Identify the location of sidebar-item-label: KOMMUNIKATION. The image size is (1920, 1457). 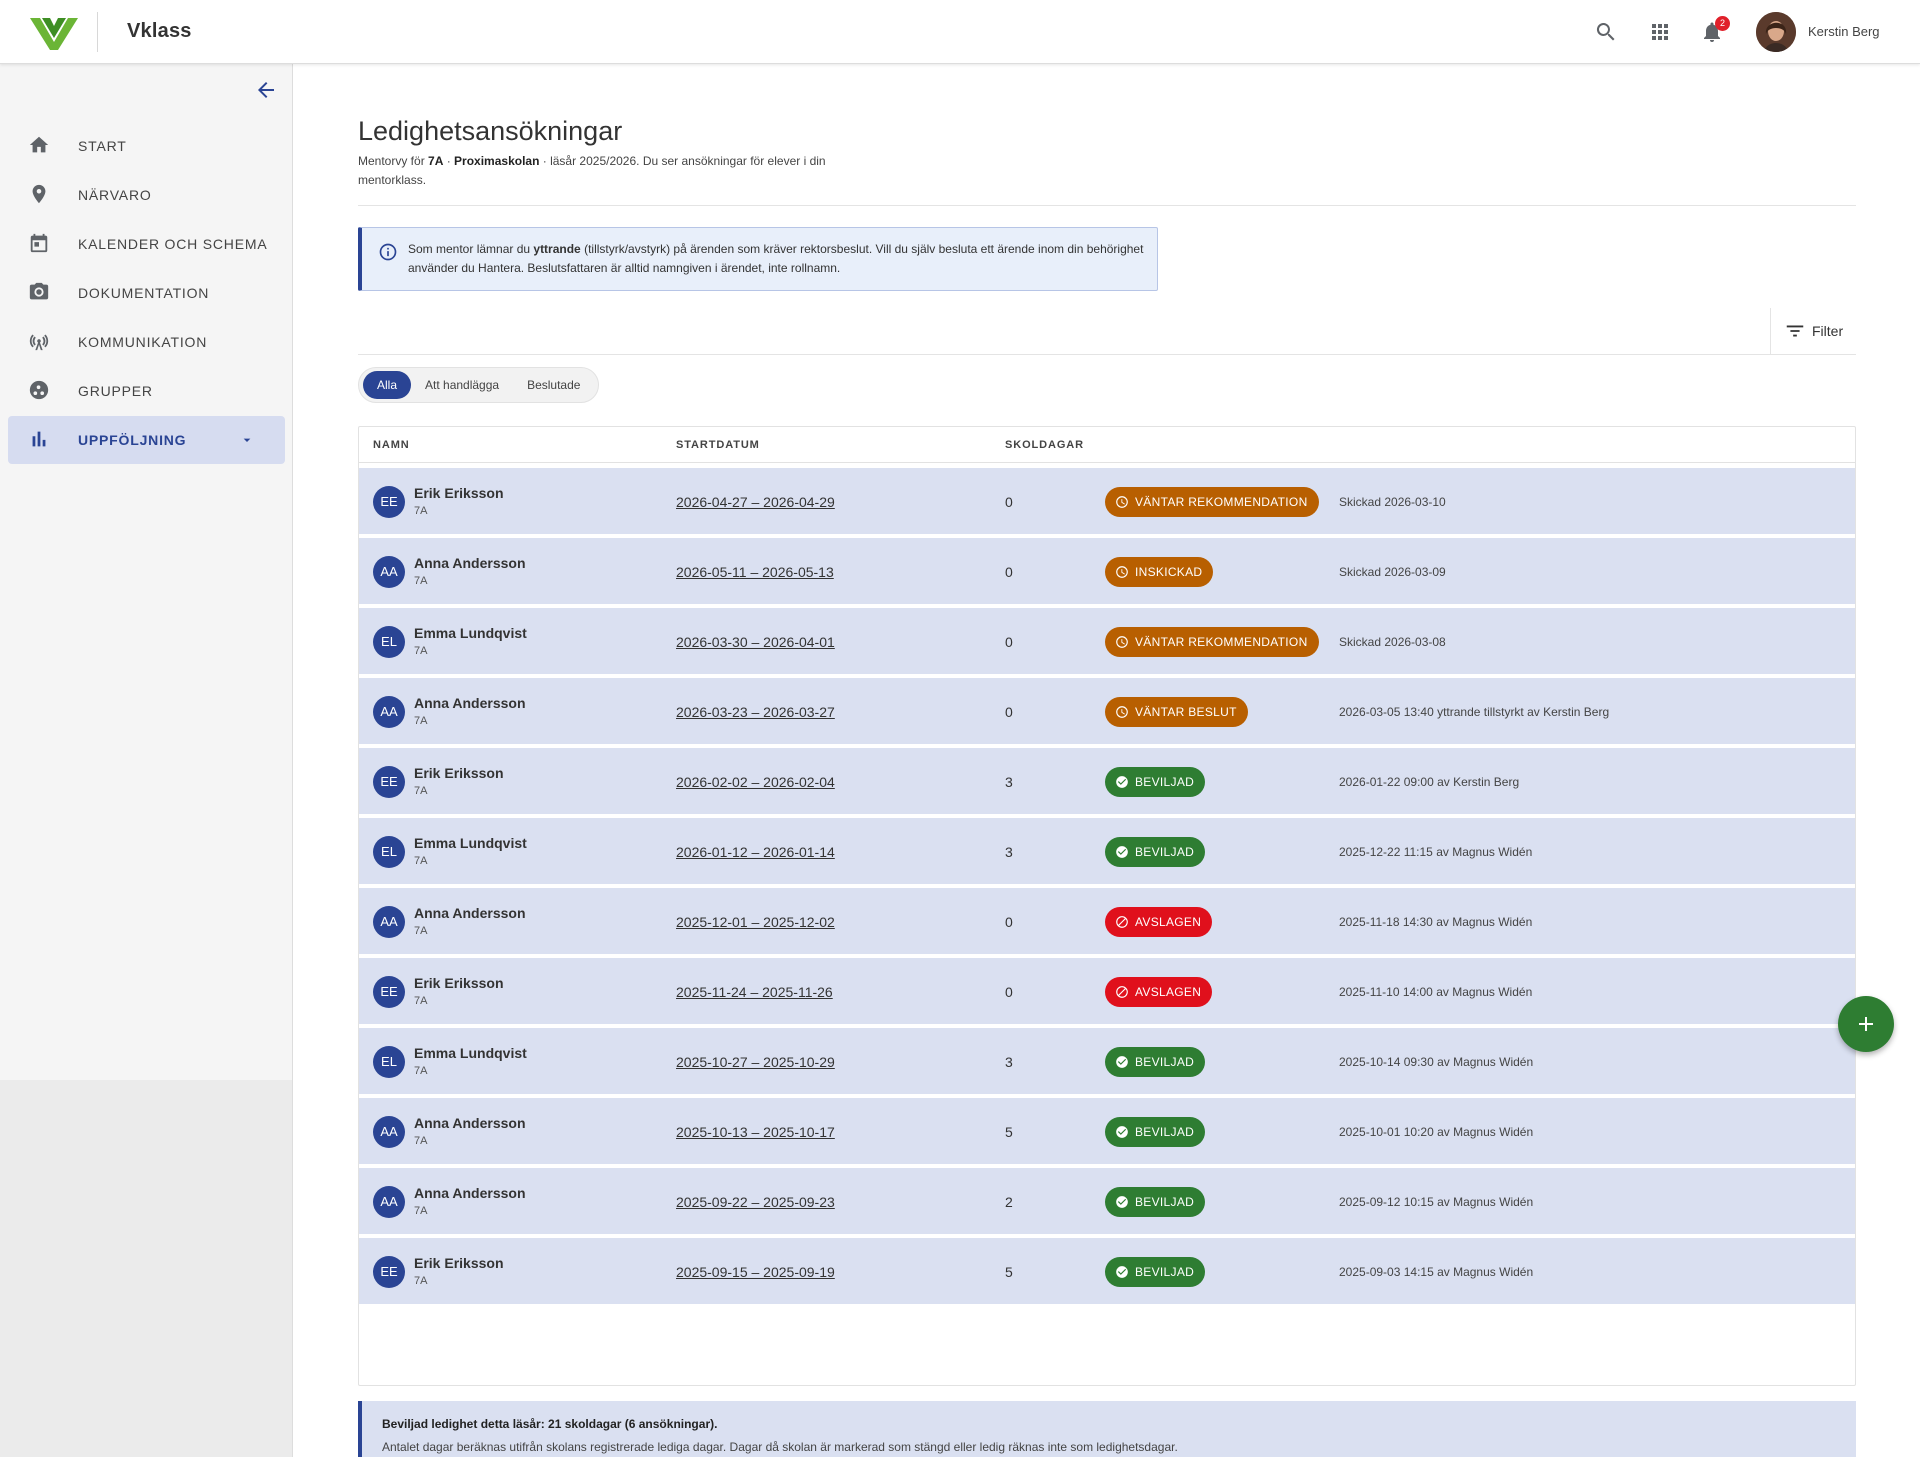
(143, 342).